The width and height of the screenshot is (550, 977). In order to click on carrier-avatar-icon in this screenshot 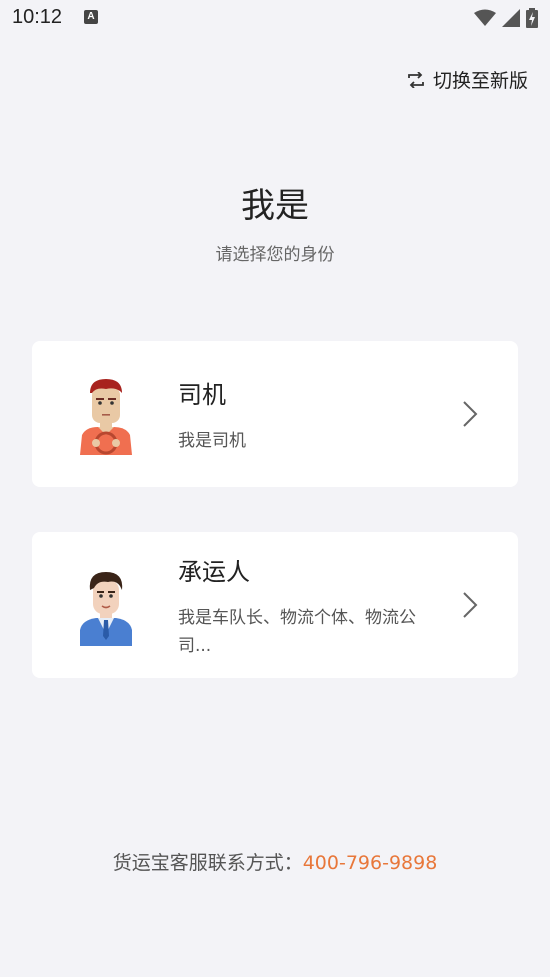, I will do `click(106, 609)`.